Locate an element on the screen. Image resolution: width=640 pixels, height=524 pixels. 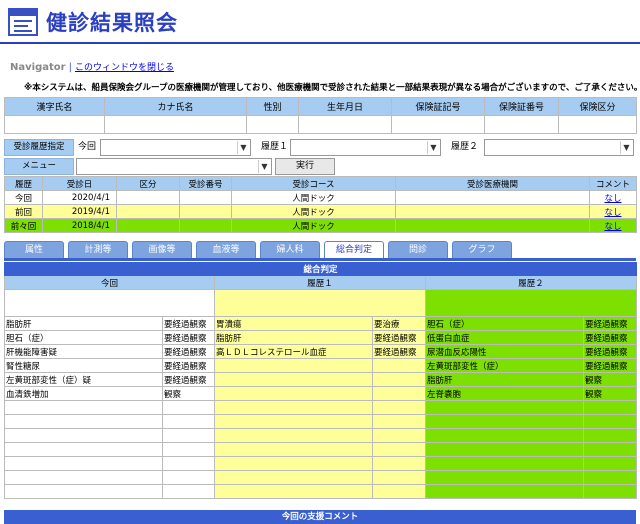
patient-header-row: 漢字氏名 カナ氏名 性別 生年月日 保険証記号 保険証番号 保険区分 is located at coordinates (320, 106).